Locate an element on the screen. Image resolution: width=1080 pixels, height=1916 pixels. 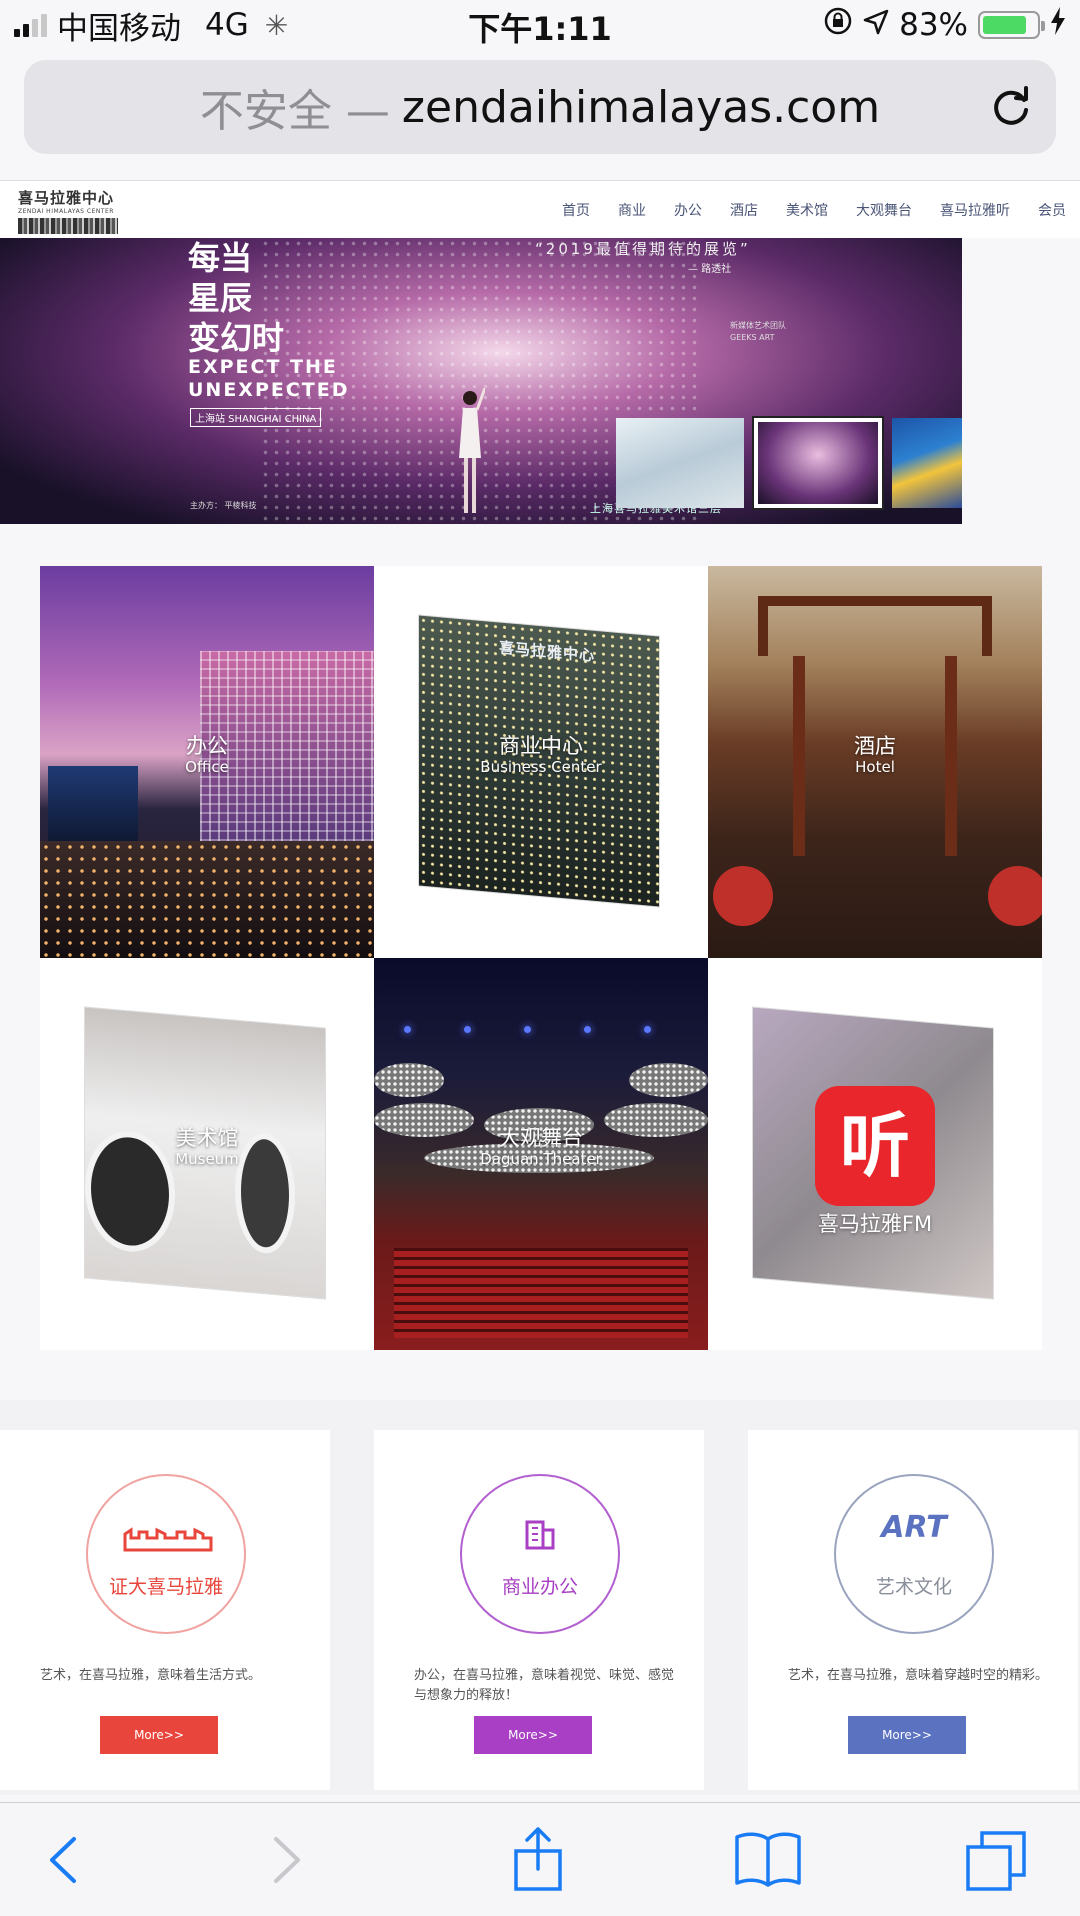
logo-skyline-icon is located at coordinates (68, 226).